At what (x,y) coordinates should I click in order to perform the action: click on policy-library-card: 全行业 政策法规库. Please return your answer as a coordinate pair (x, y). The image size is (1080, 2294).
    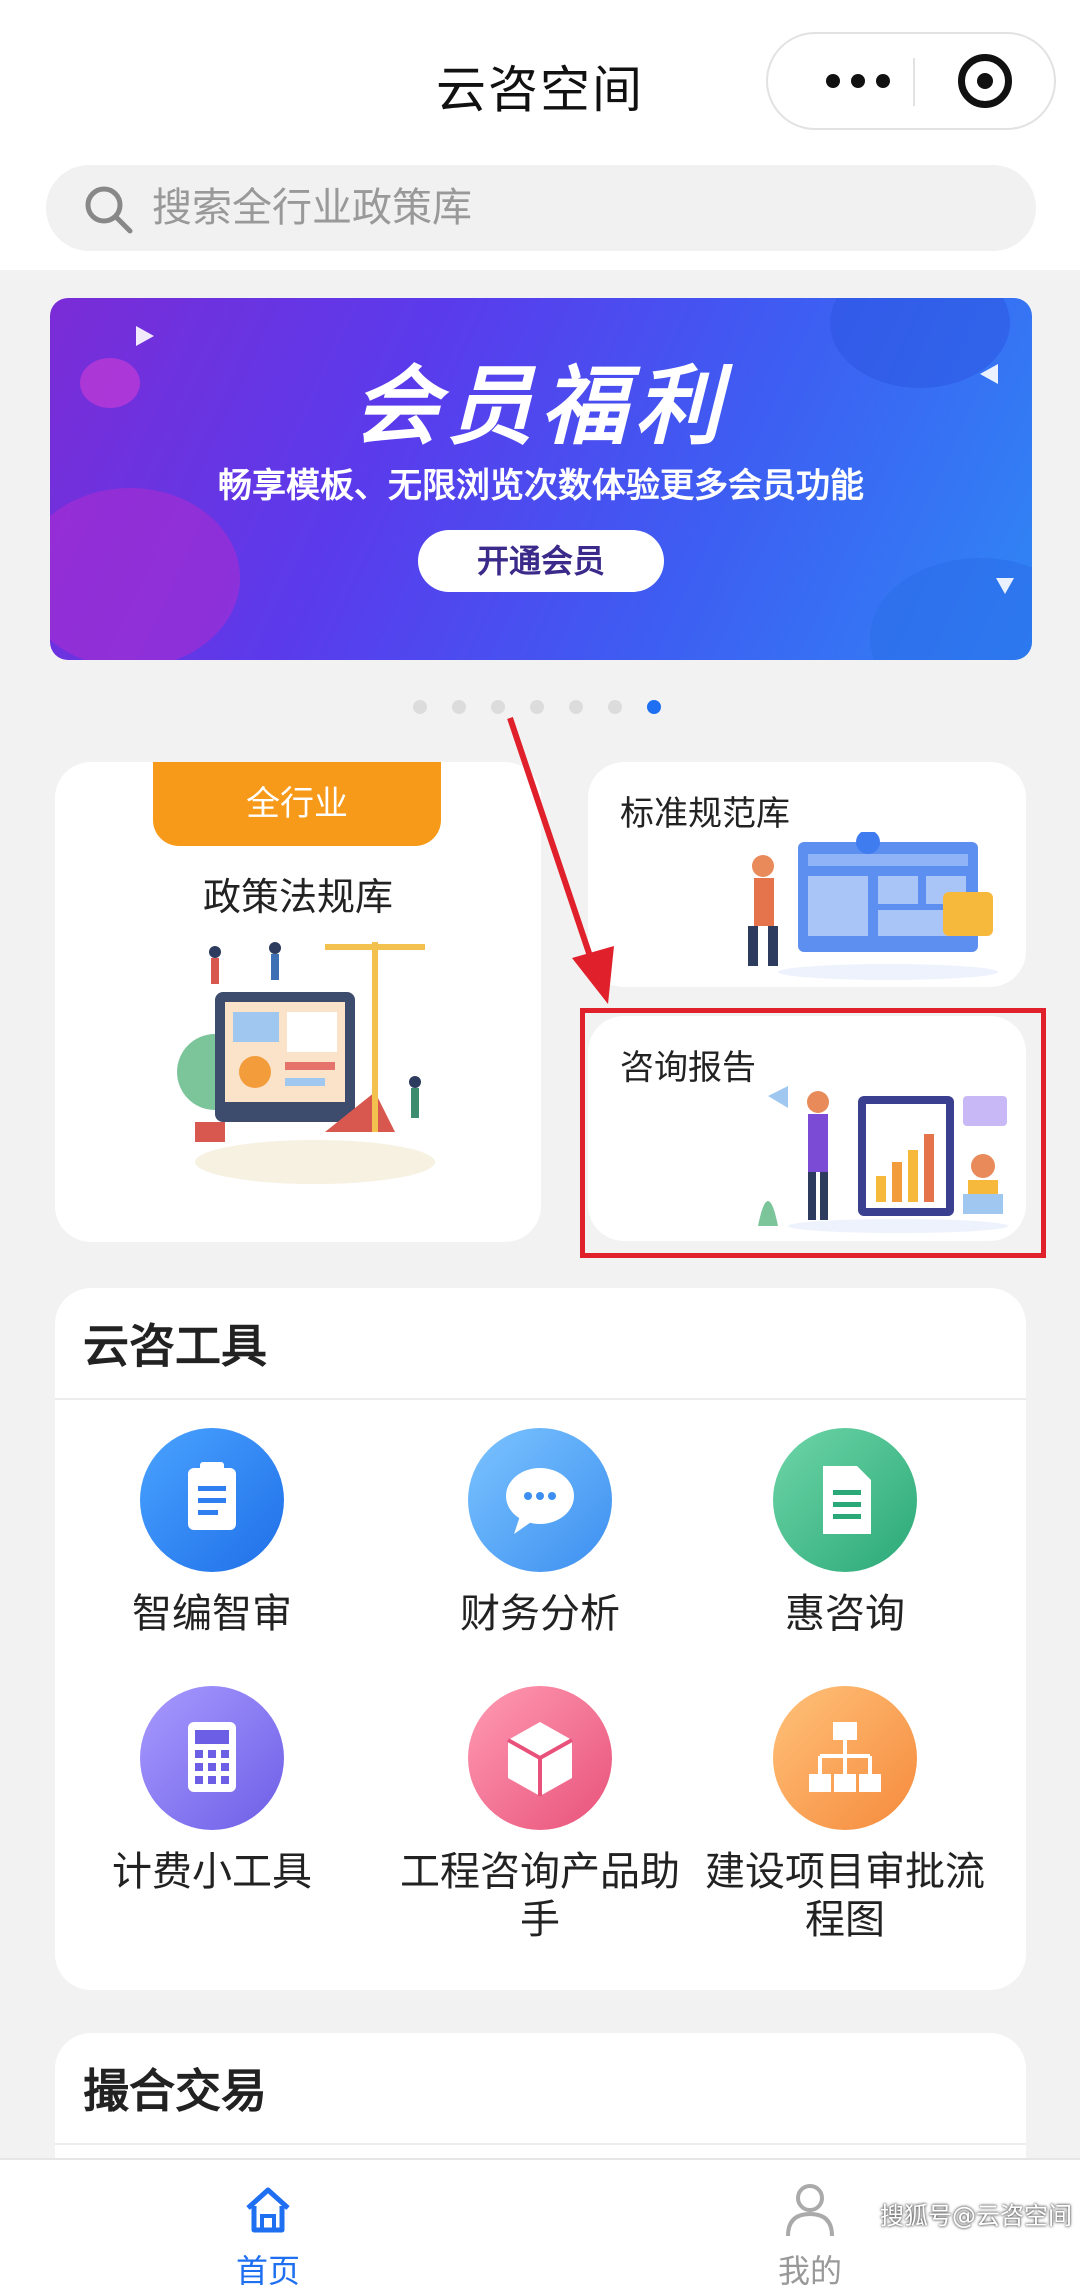
    Looking at the image, I should click on (298, 1002).